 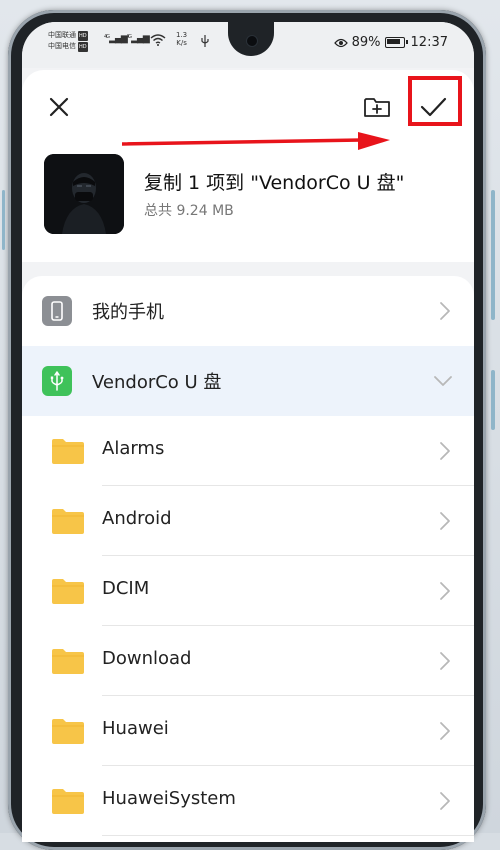 What do you see at coordinates (274, 183) in the screenshot?
I see `dialog-title: 复制 1 项到 "VendorCo U 盘"` at bounding box center [274, 183].